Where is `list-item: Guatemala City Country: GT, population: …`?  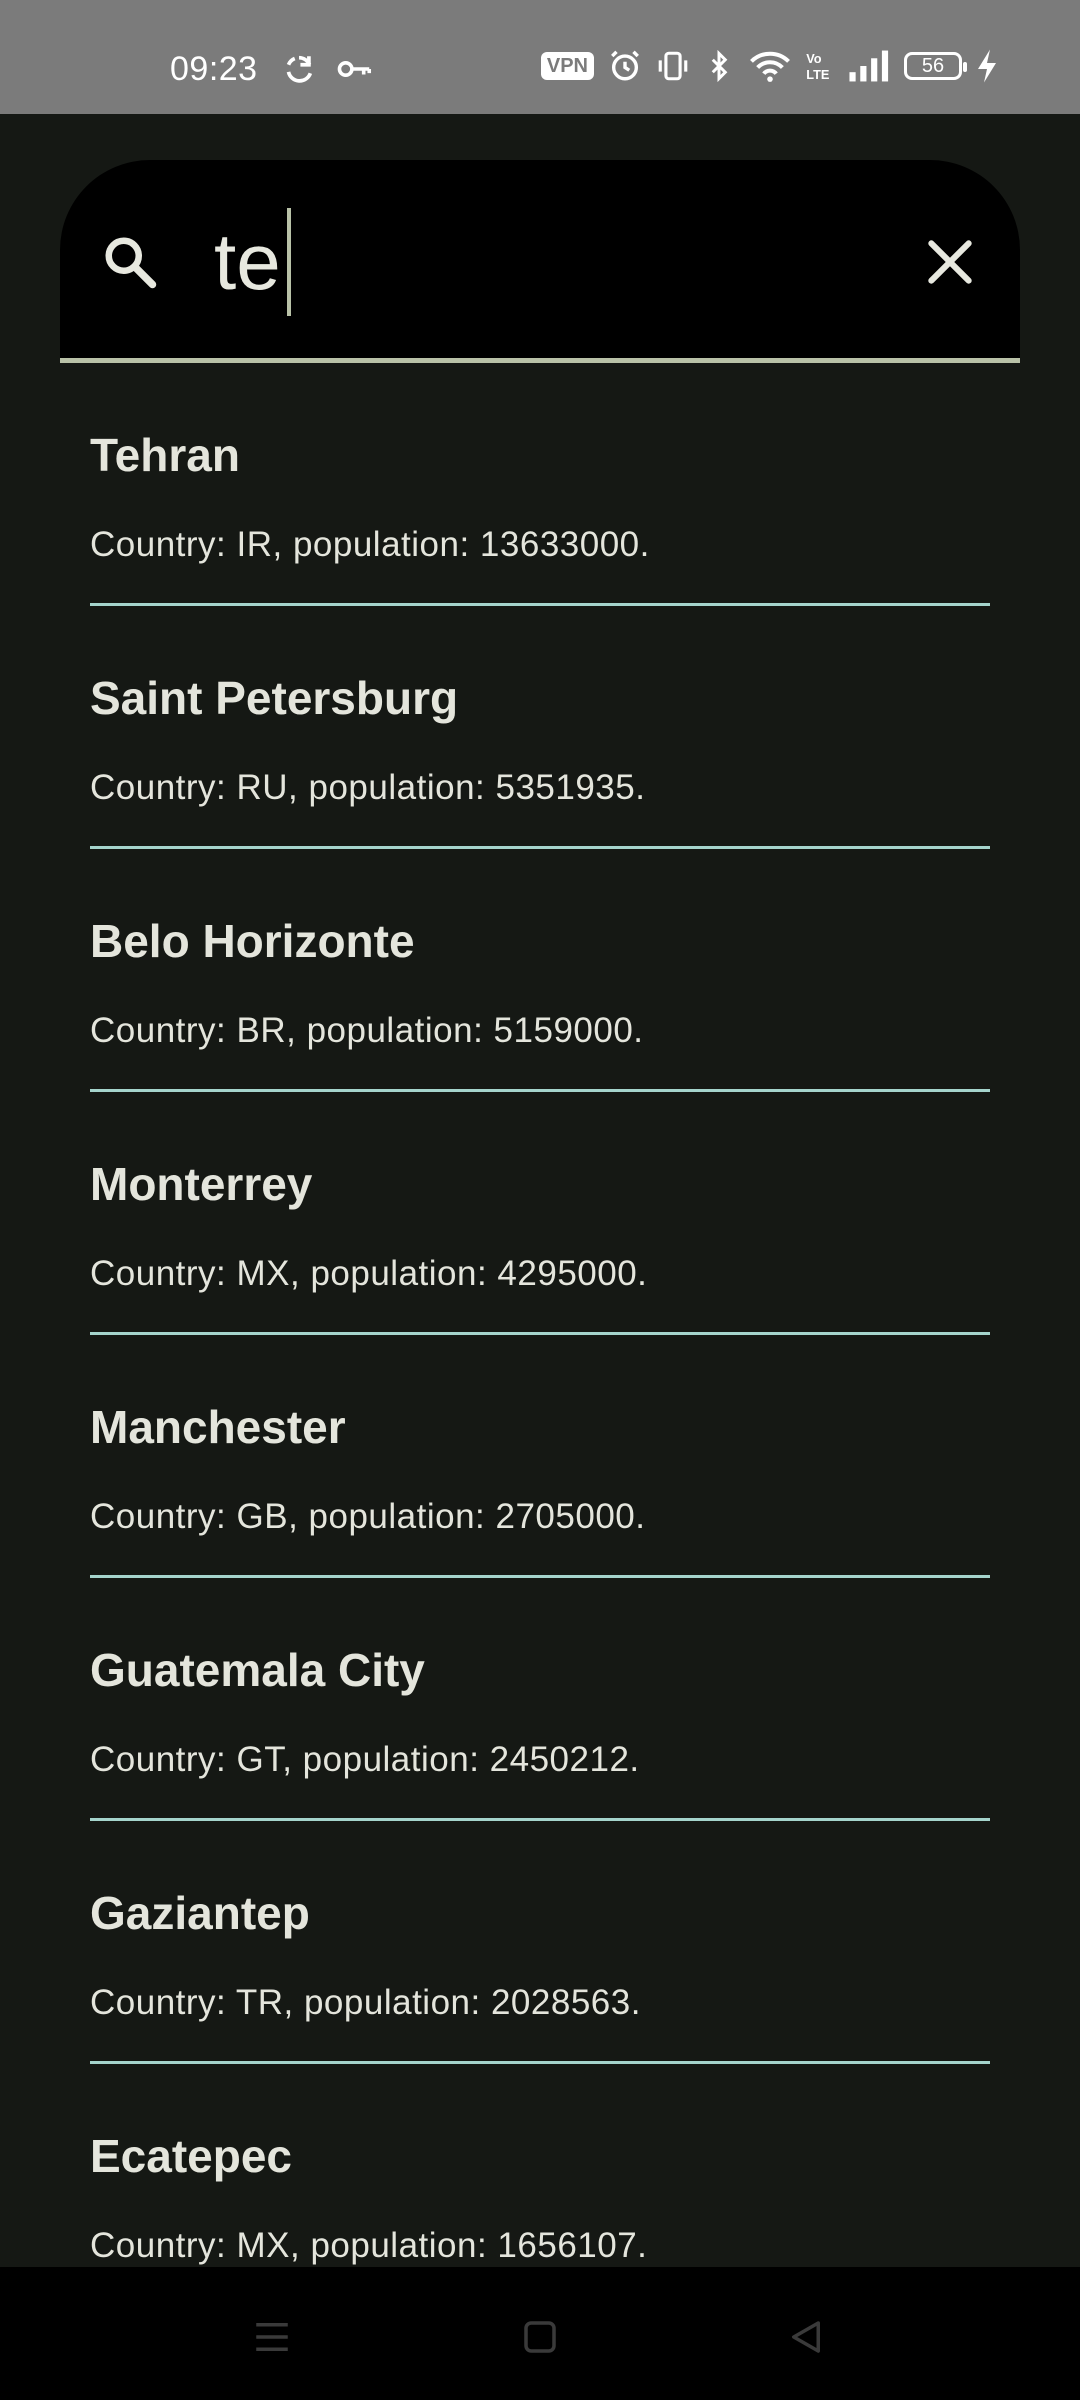 list-item: Guatemala City Country: GT, population: … is located at coordinates (540, 1699).